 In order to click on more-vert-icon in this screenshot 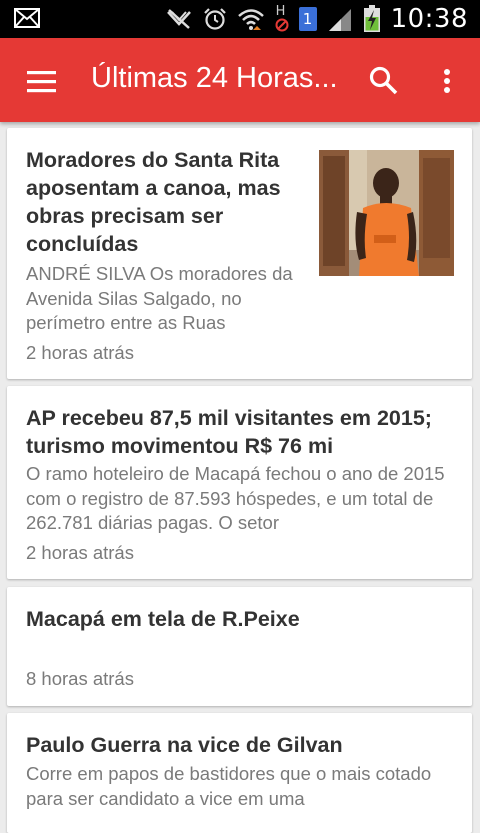, I will do `click(447, 81)`.